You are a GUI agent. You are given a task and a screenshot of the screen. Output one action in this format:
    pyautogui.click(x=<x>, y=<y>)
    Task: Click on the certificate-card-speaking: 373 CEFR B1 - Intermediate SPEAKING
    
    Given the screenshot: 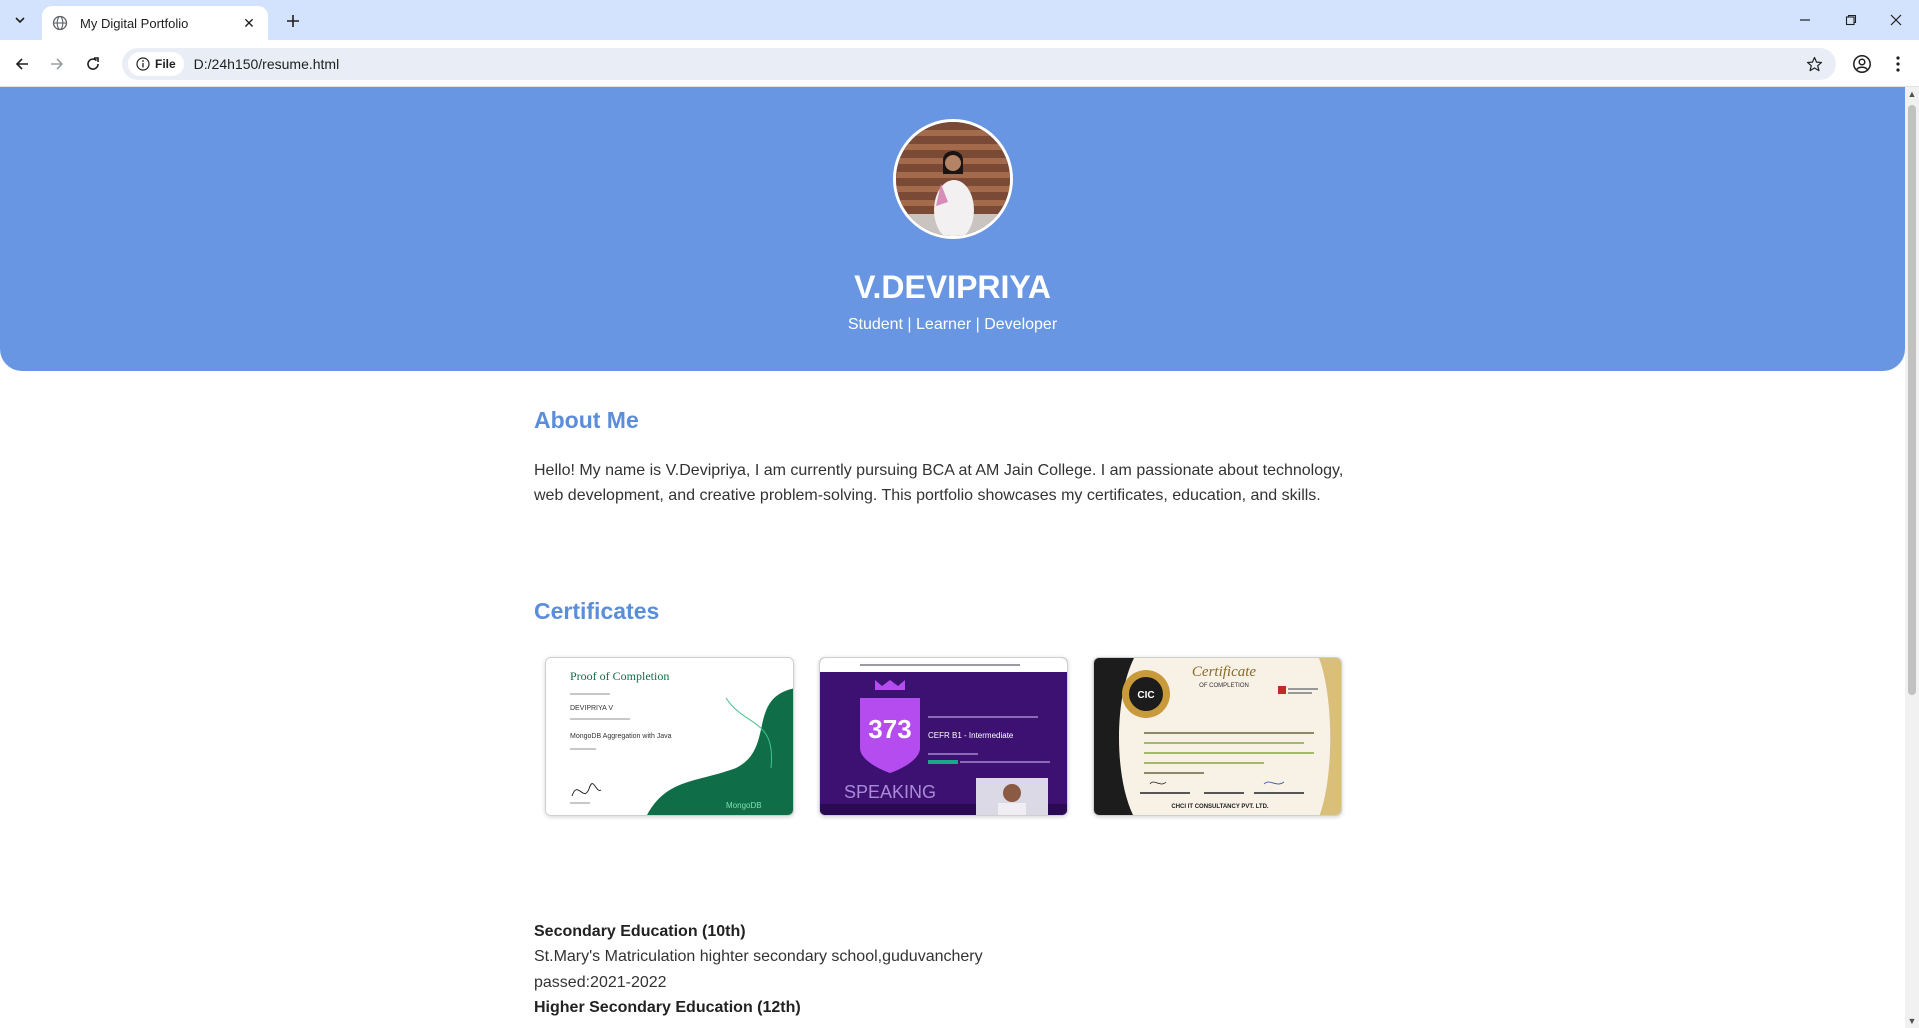 What is the action you would take?
    pyautogui.click(x=943, y=736)
    